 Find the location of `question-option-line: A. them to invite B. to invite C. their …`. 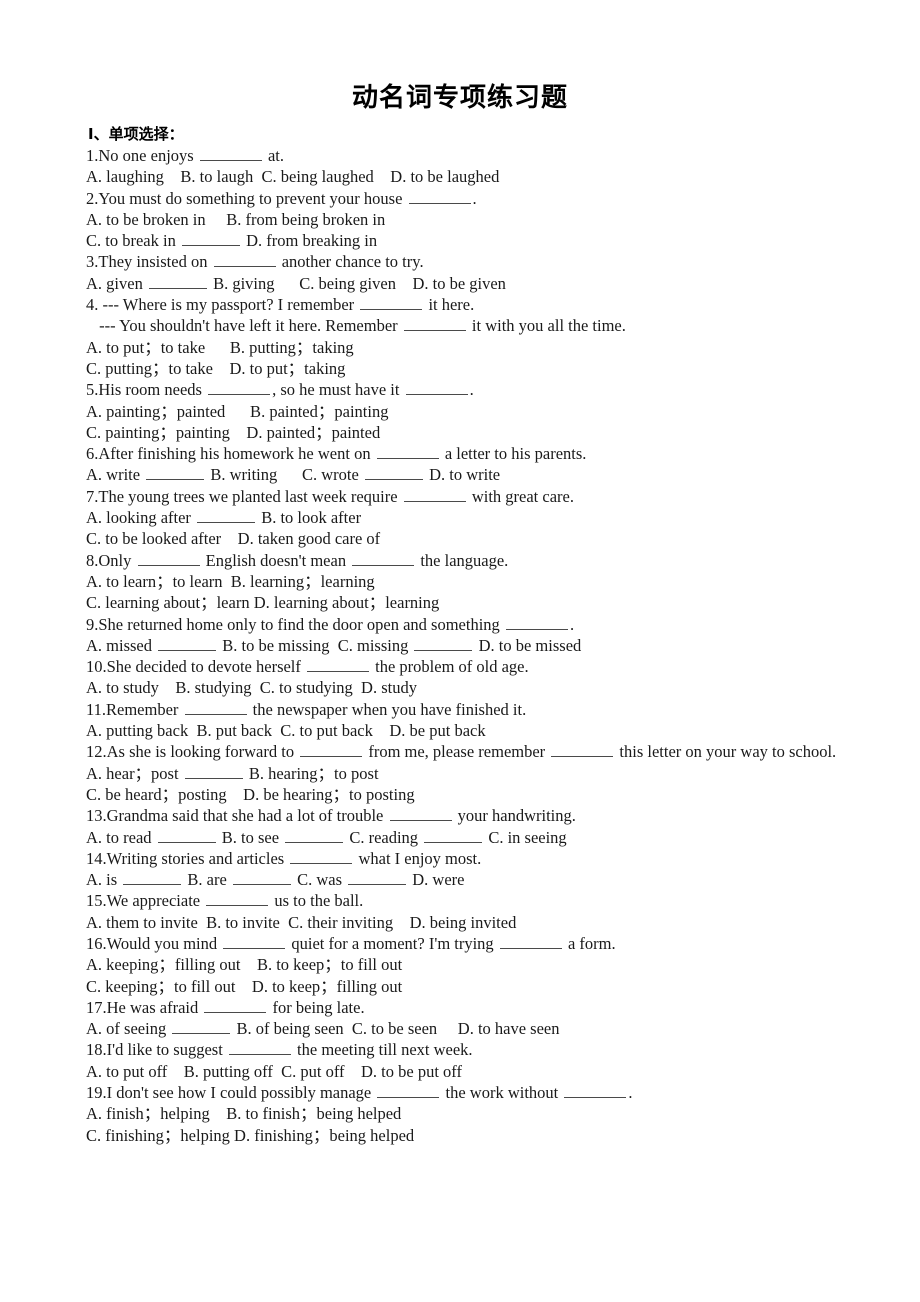

question-option-line: A. them to invite B. to invite C. their … is located at coordinates (486, 922).